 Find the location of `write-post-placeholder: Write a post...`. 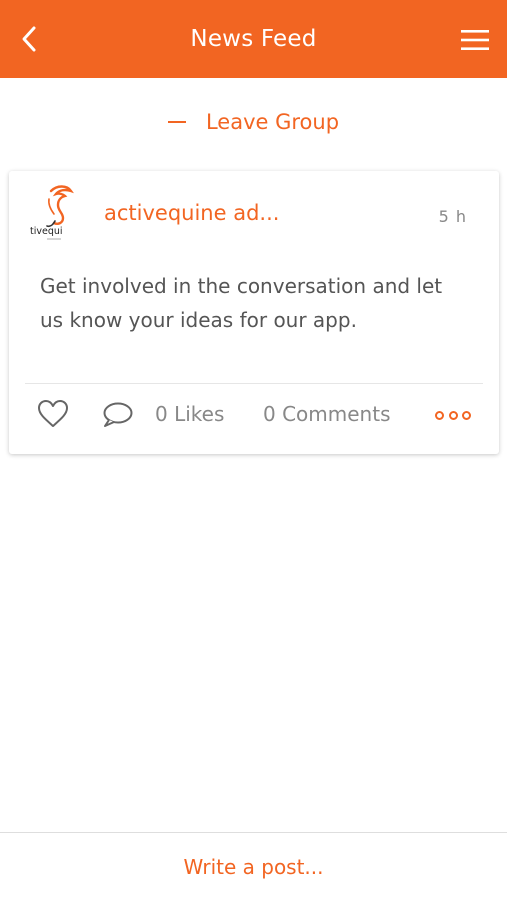

write-post-placeholder: Write a post... is located at coordinates (253, 866).